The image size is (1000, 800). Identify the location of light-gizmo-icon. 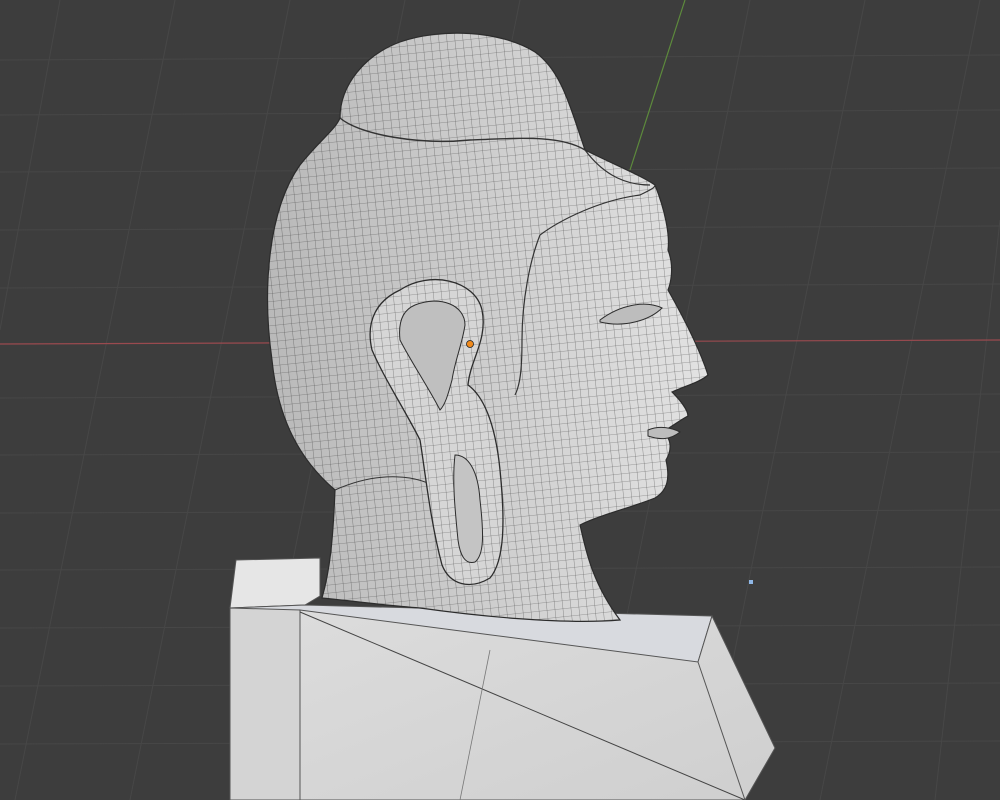
(751, 582).